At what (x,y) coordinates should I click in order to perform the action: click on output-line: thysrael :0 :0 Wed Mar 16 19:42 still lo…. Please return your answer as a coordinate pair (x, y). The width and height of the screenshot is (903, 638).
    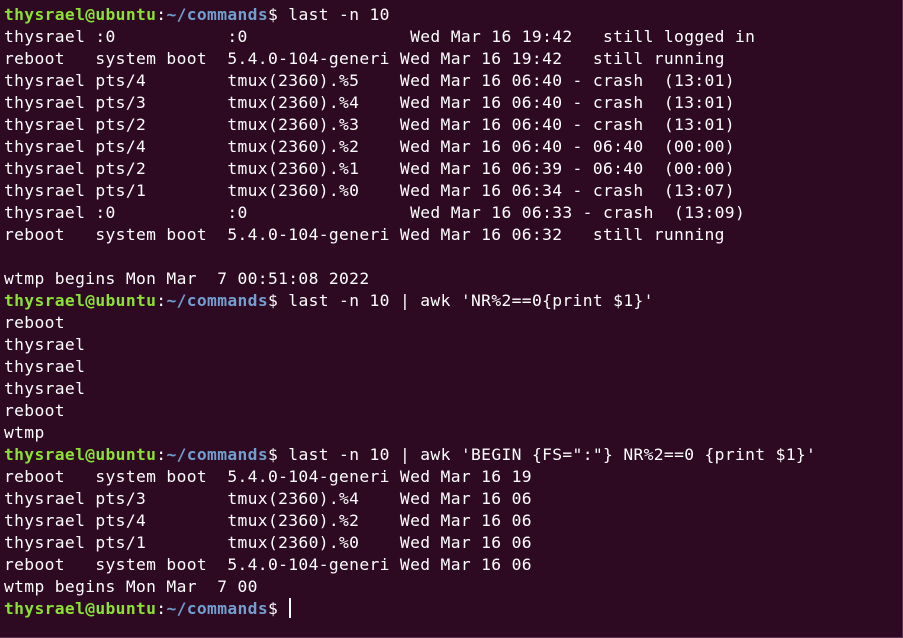
    Looking at the image, I should click on (380, 36).